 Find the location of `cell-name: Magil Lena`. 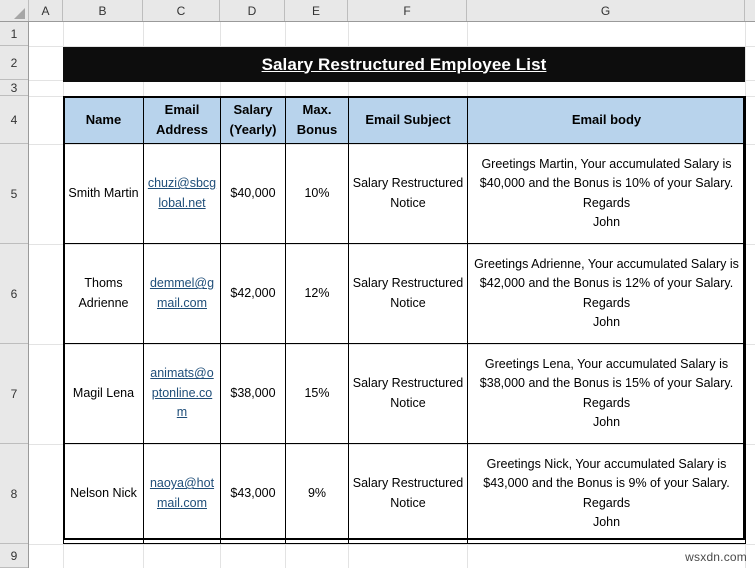

cell-name: Magil Lena is located at coordinates (103, 393).